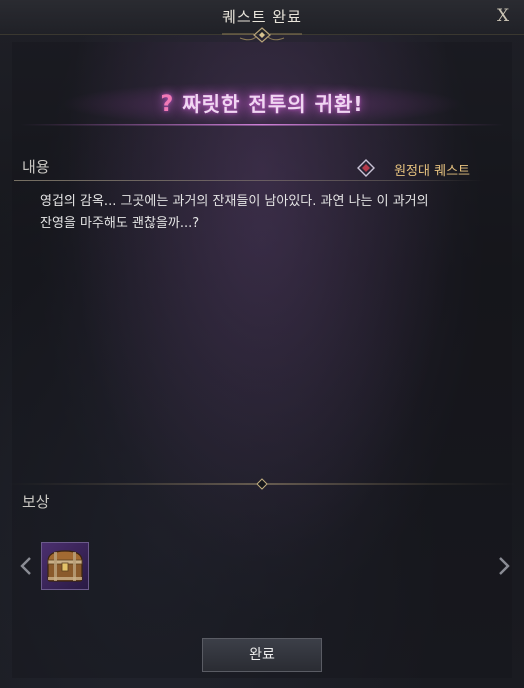 This screenshot has width=524, height=688. I want to click on reward-item-slot, so click(65, 566).